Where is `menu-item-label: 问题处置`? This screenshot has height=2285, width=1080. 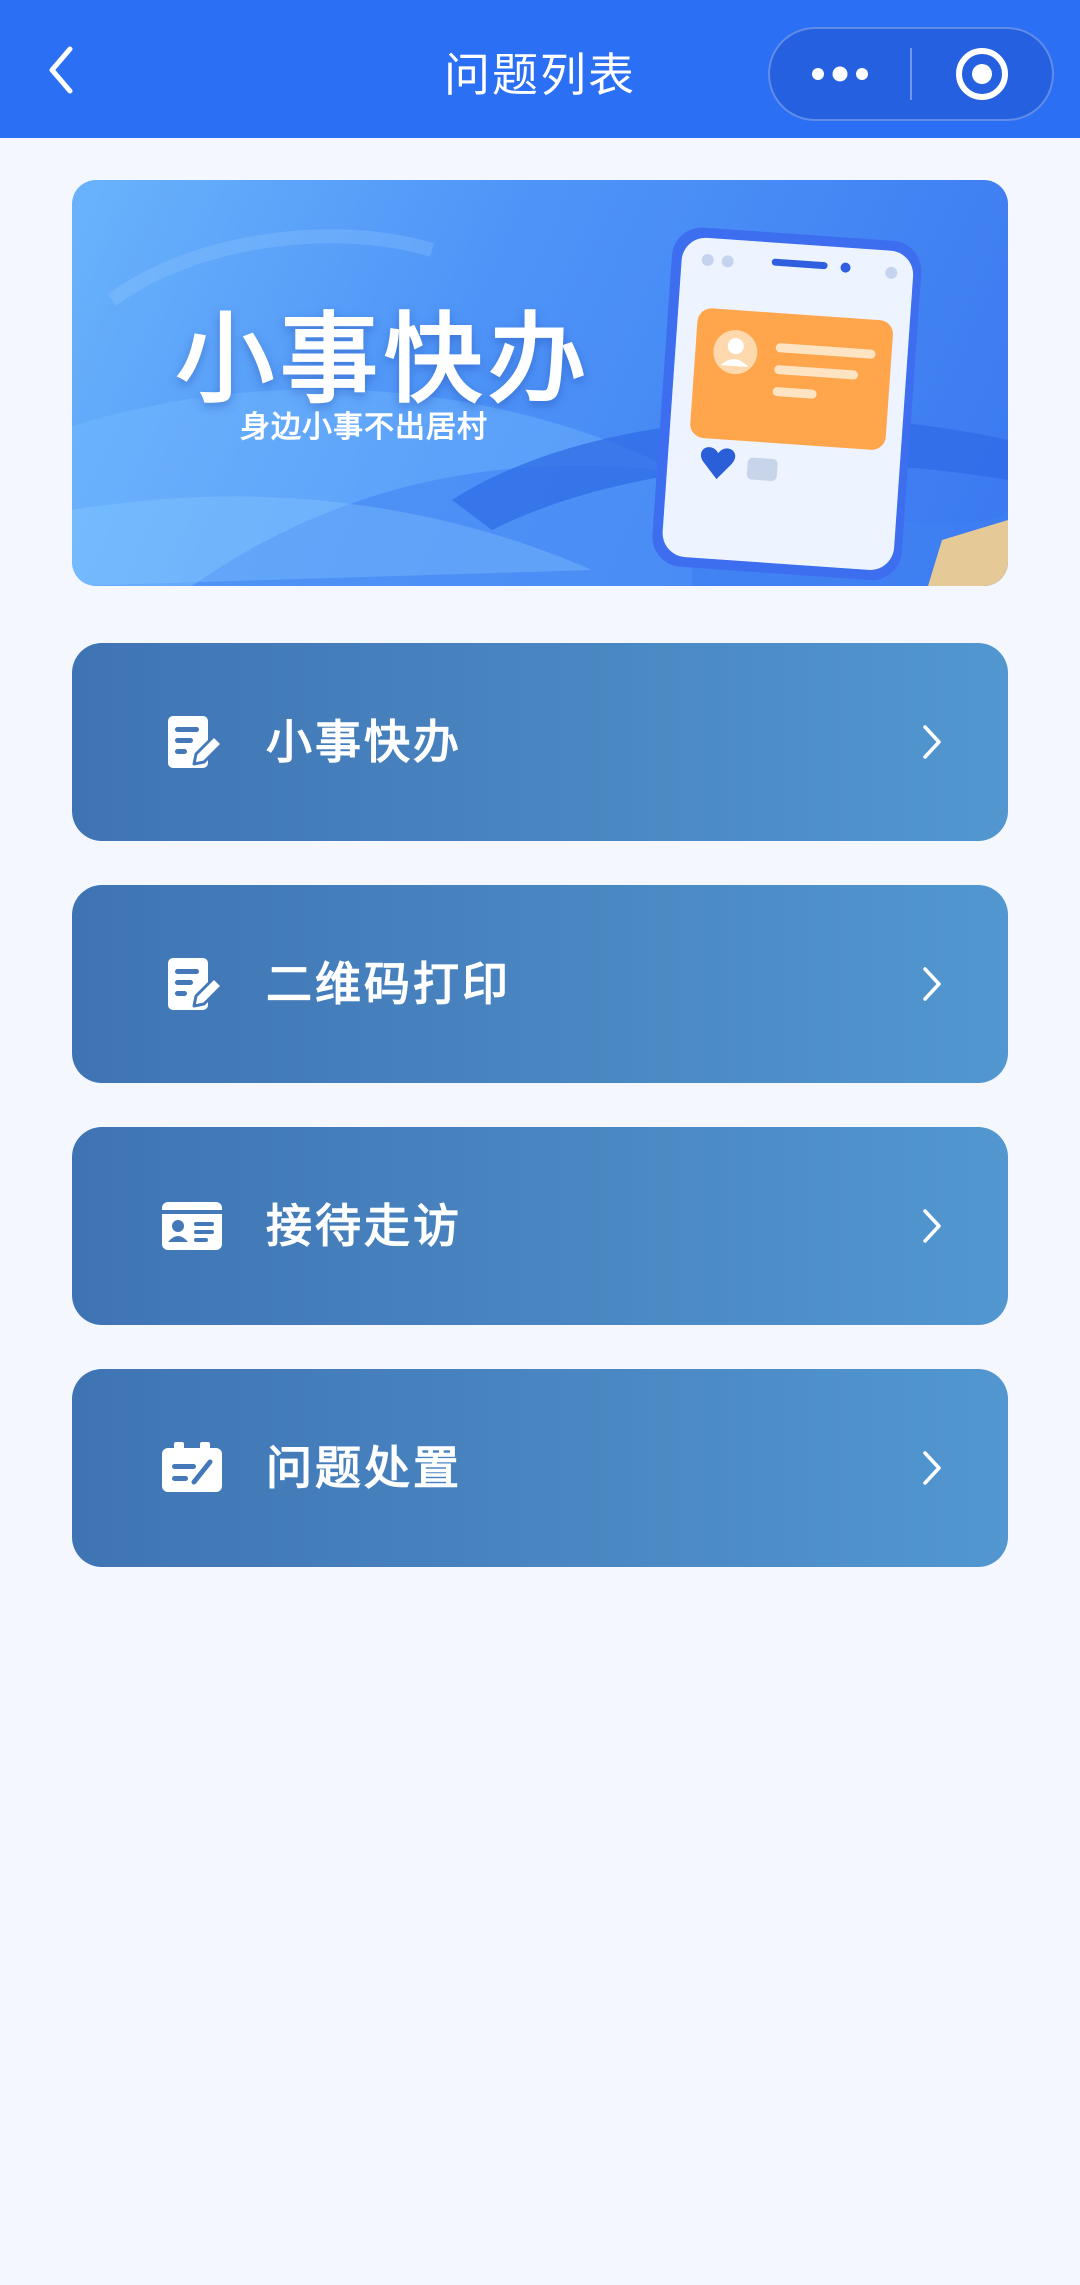
menu-item-label: 问题处置 is located at coordinates (364, 1468).